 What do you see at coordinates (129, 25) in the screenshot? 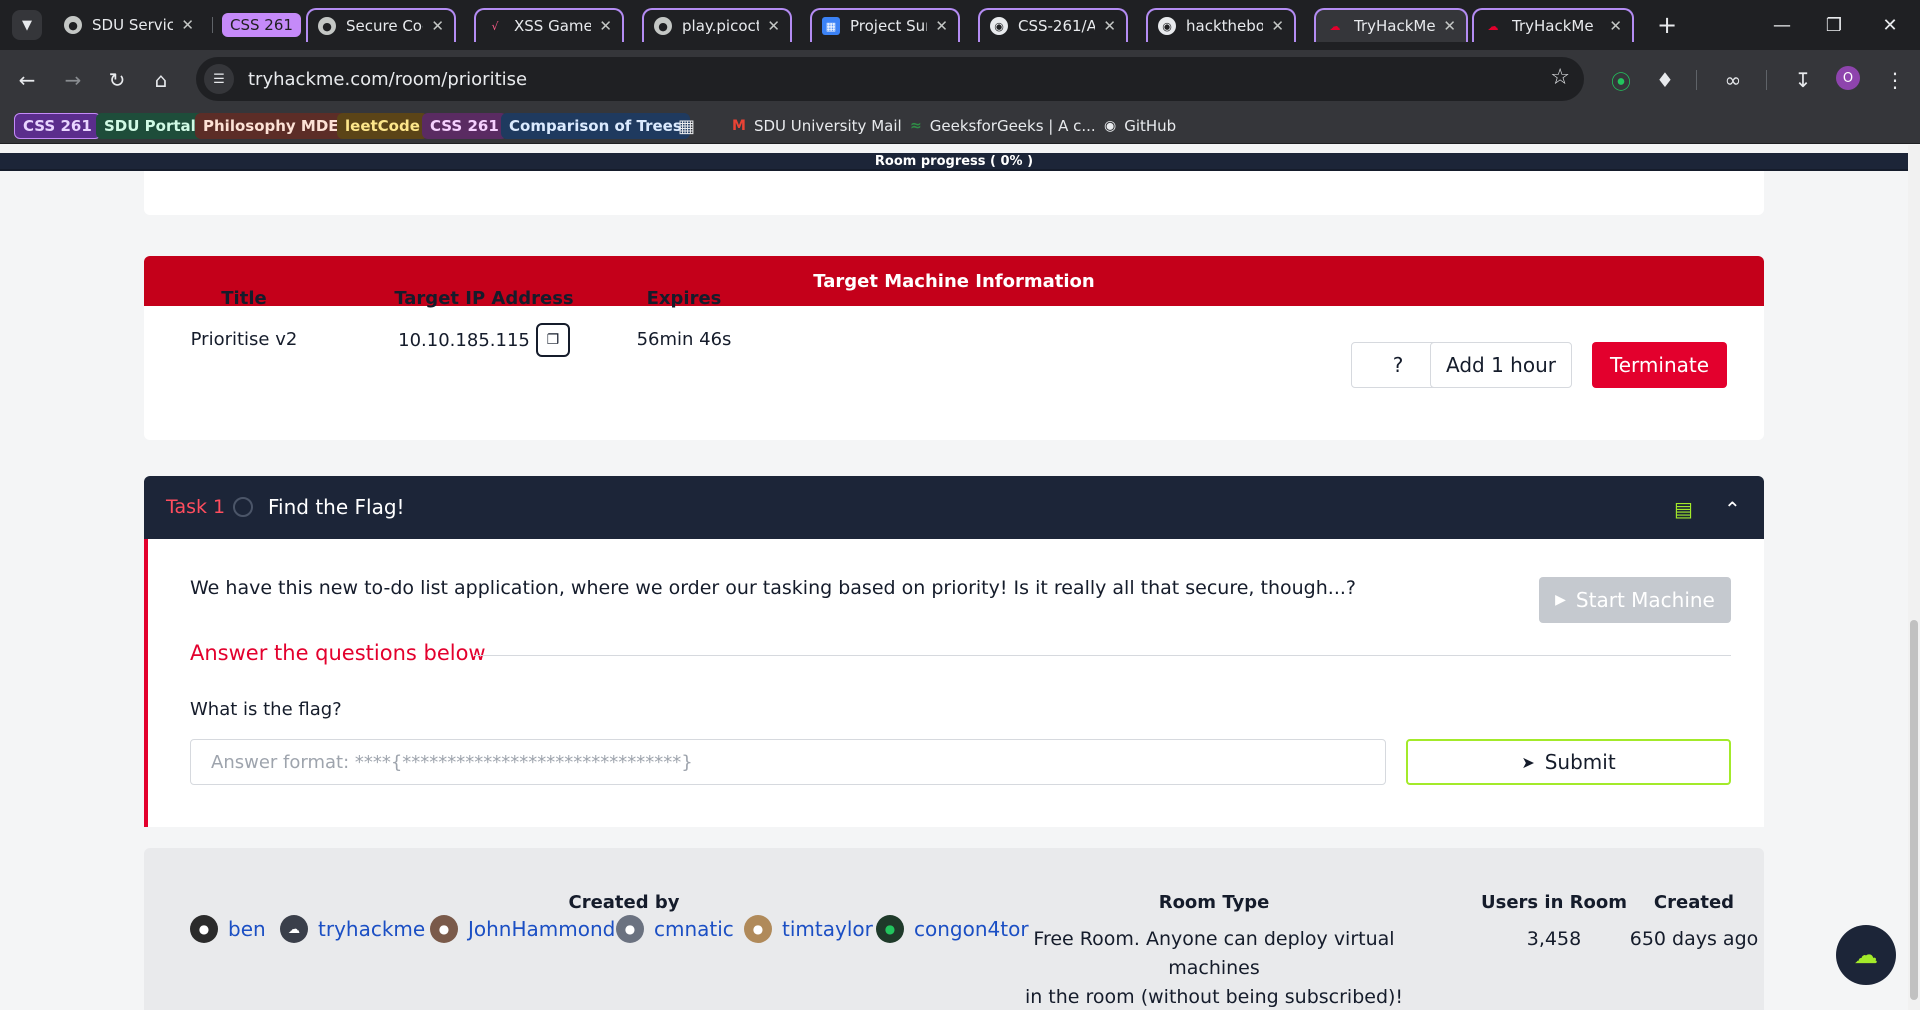
I see `tab-sdu-service: ● SDU Service ✕` at bounding box center [129, 25].